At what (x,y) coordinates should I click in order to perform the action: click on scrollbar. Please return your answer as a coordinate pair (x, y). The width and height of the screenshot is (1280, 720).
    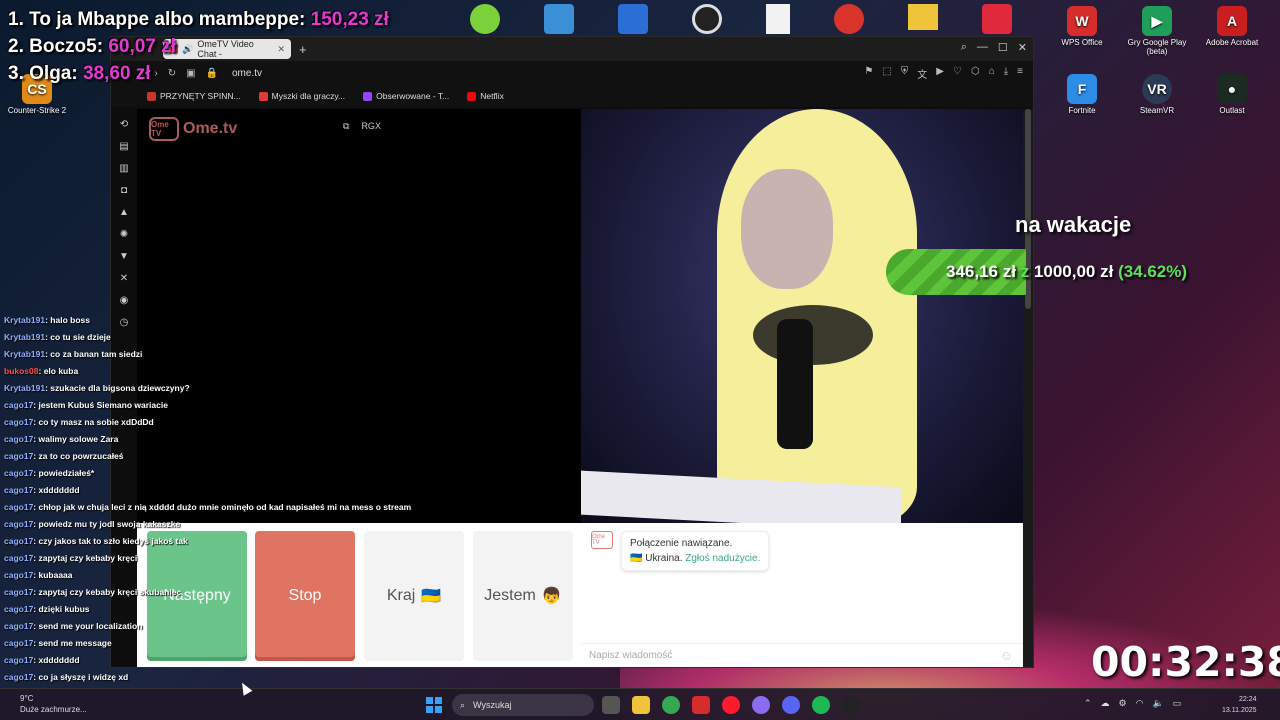
    Looking at the image, I should click on (1028, 388).